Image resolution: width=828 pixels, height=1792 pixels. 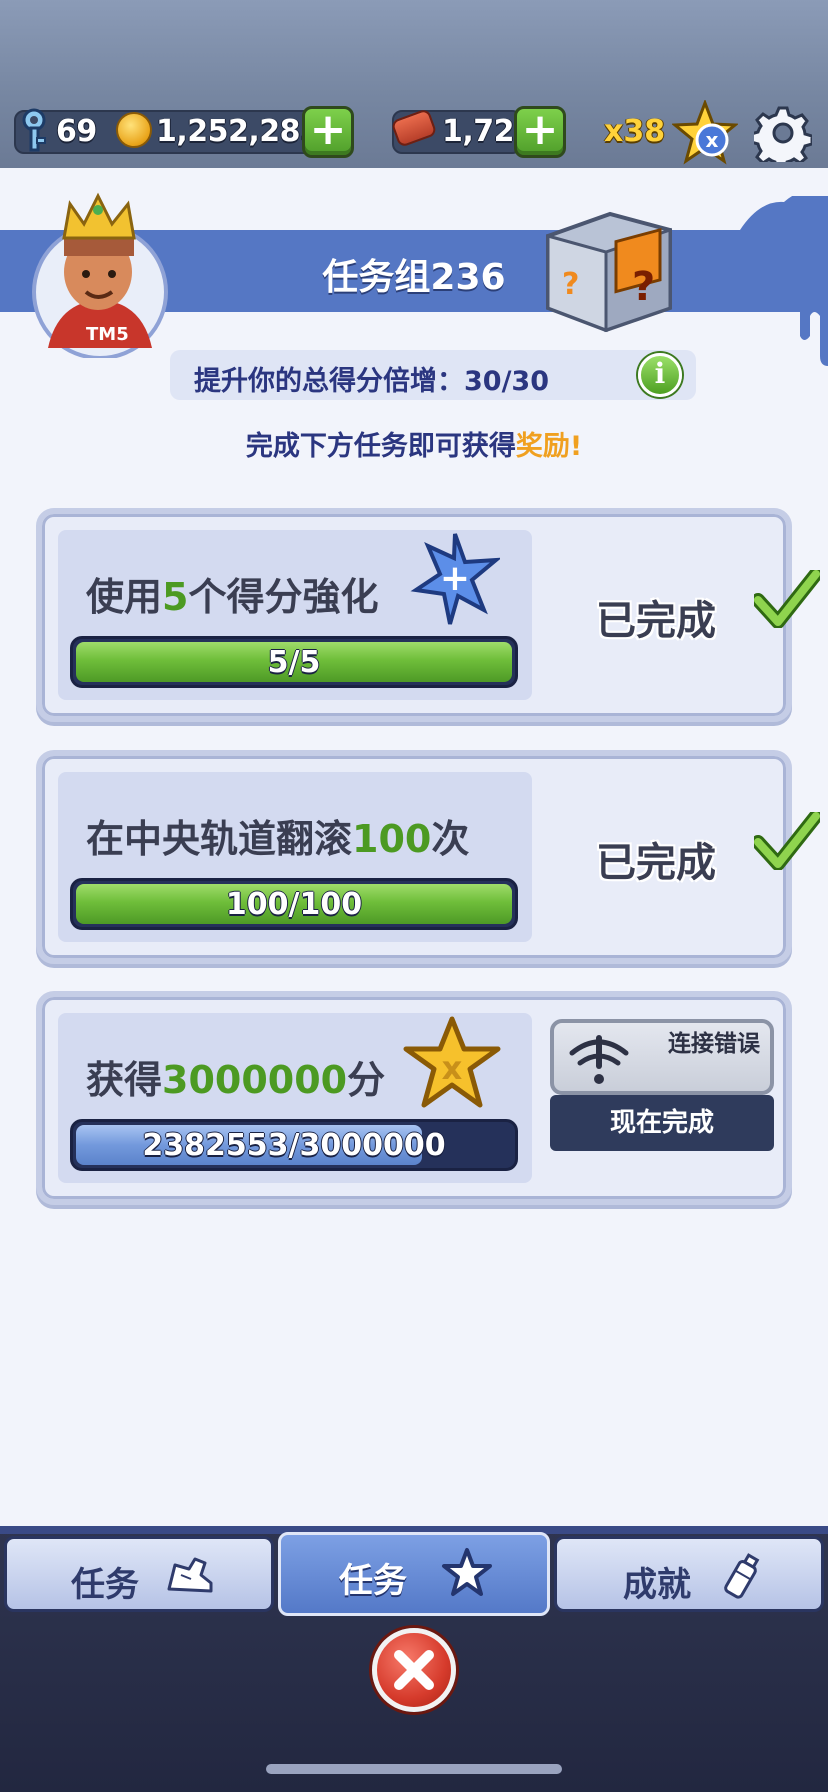 What do you see at coordinates (124, 1080) in the screenshot?
I see `mission-title-prefix: 获得` at bounding box center [124, 1080].